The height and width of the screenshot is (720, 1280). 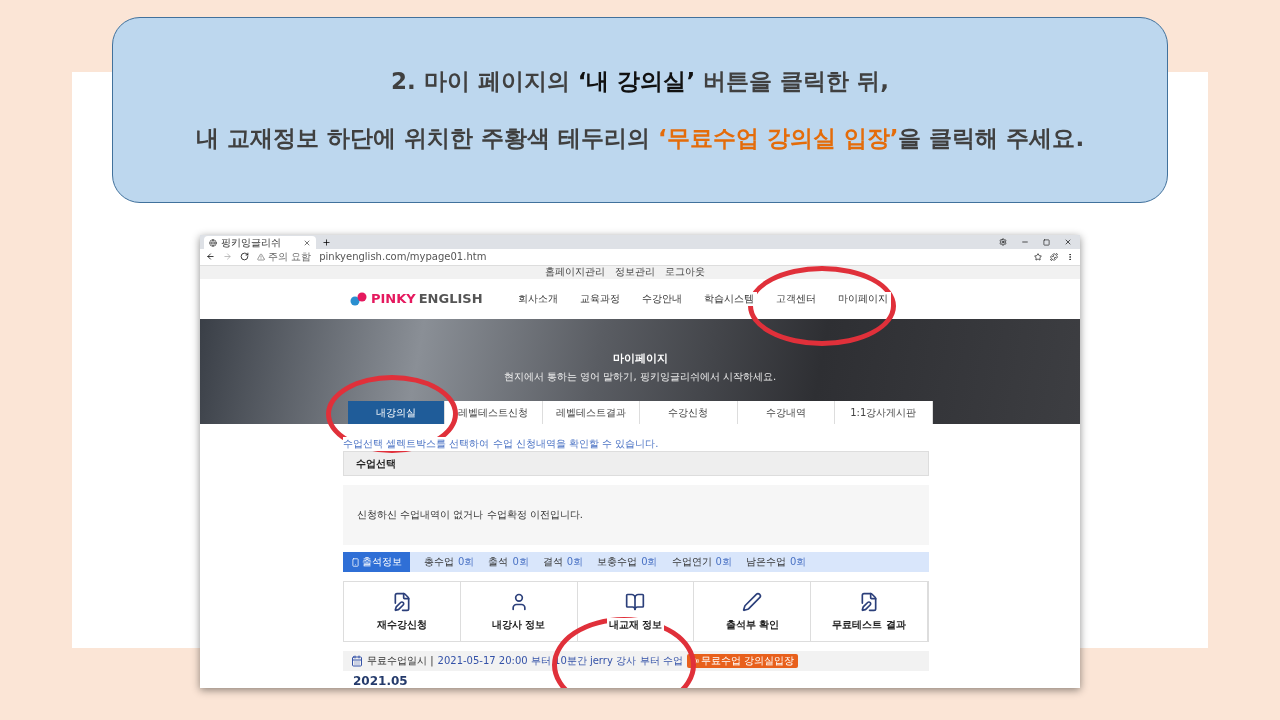 What do you see at coordinates (1070, 256) in the screenshot?
I see `menu-icon` at bounding box center [1070, 256].